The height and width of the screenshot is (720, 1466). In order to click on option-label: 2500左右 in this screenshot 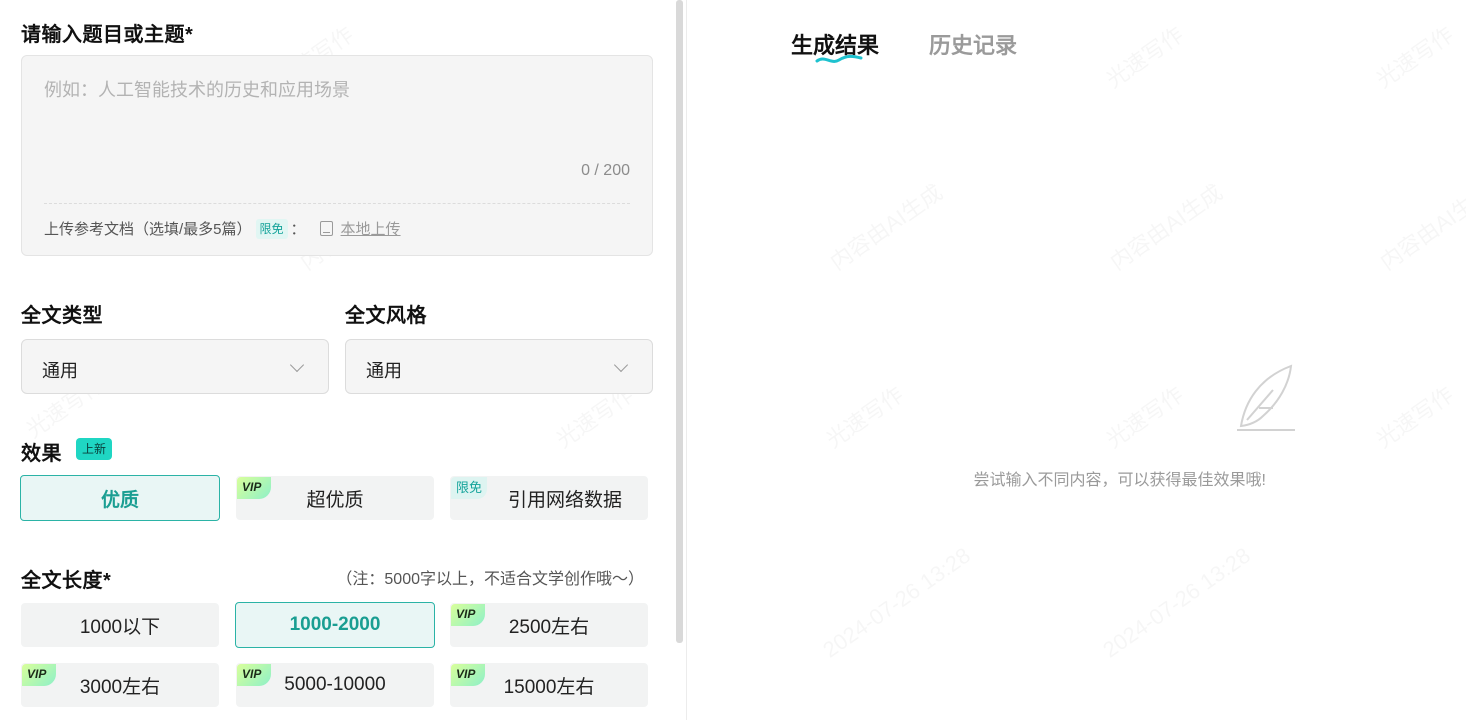, I will do `click(549, 627)`.